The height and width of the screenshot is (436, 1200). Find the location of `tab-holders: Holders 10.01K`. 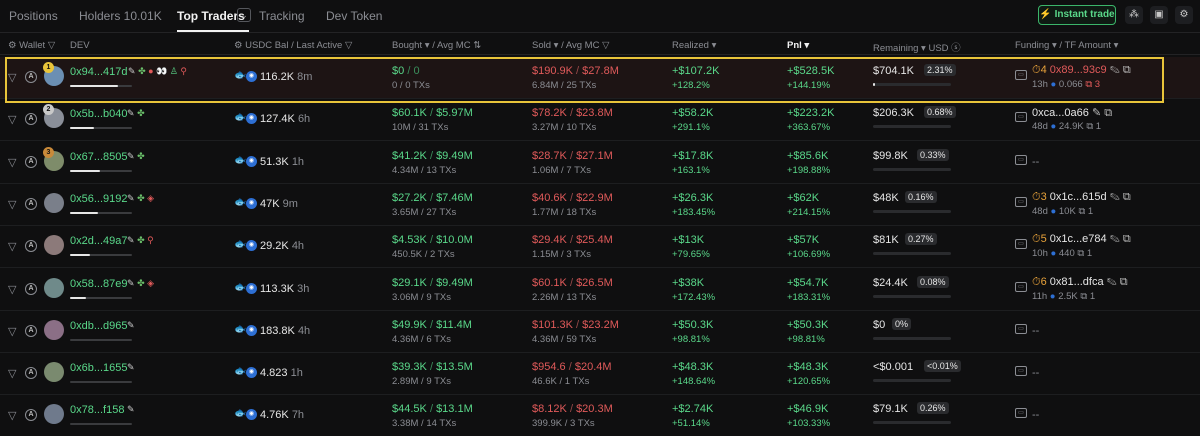

tab-holders: Holders 10.01K is located at coordinates (120, 16).